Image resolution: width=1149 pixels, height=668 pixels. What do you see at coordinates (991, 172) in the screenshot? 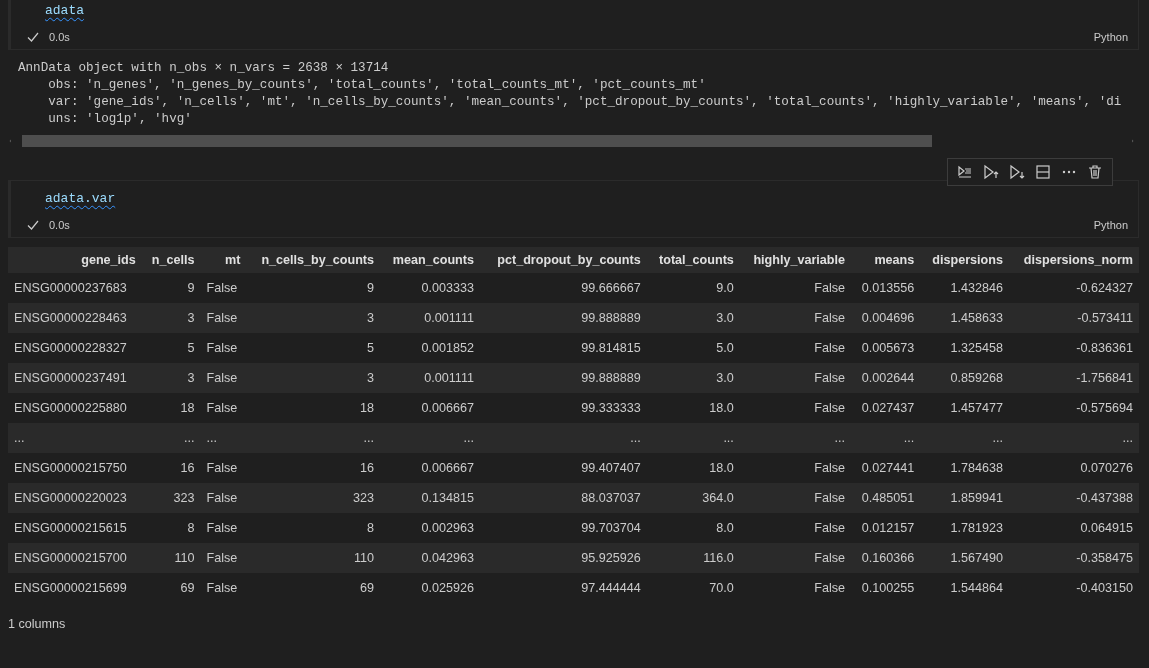
I see `play-up-icon` at bounding box center [991, 172].